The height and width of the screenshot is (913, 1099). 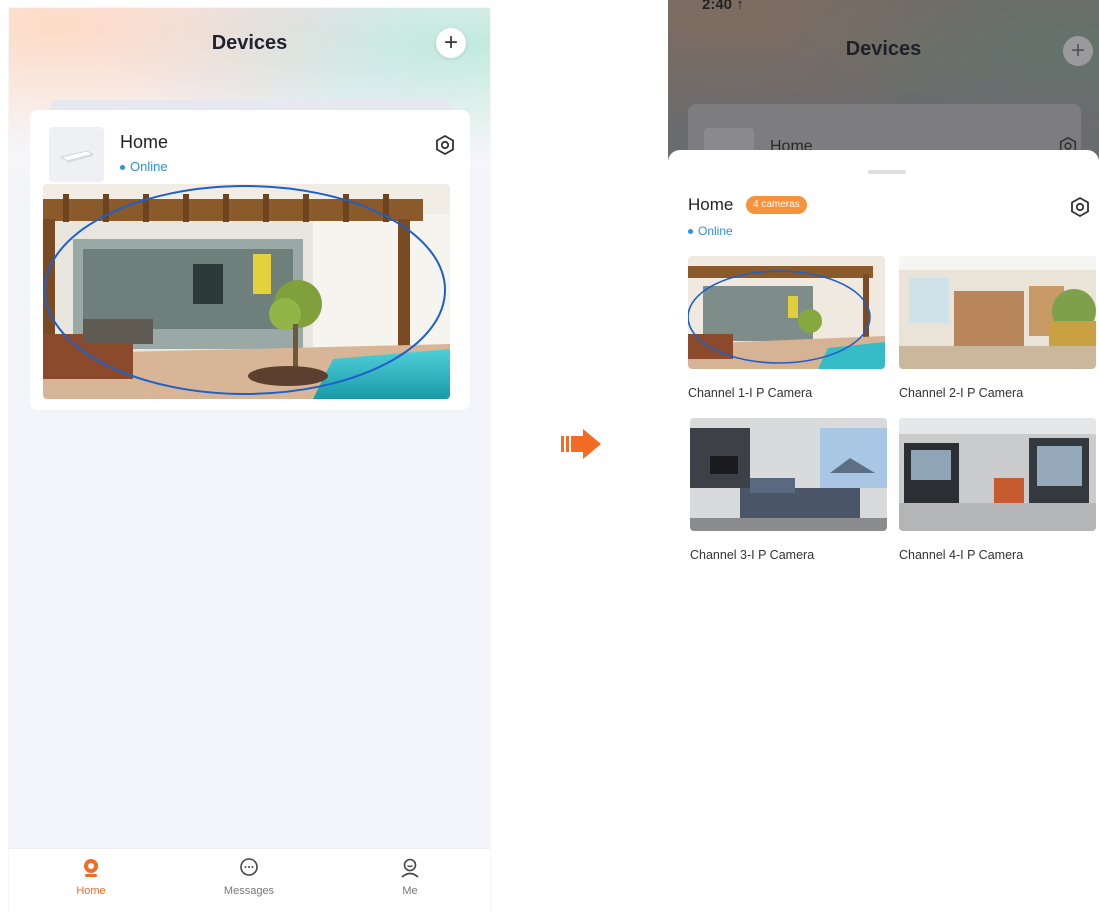 What do you see at coordinates (249, 877) in the screenshot?
I see `tab-messages: Messages` at bounding box center [249, 877].